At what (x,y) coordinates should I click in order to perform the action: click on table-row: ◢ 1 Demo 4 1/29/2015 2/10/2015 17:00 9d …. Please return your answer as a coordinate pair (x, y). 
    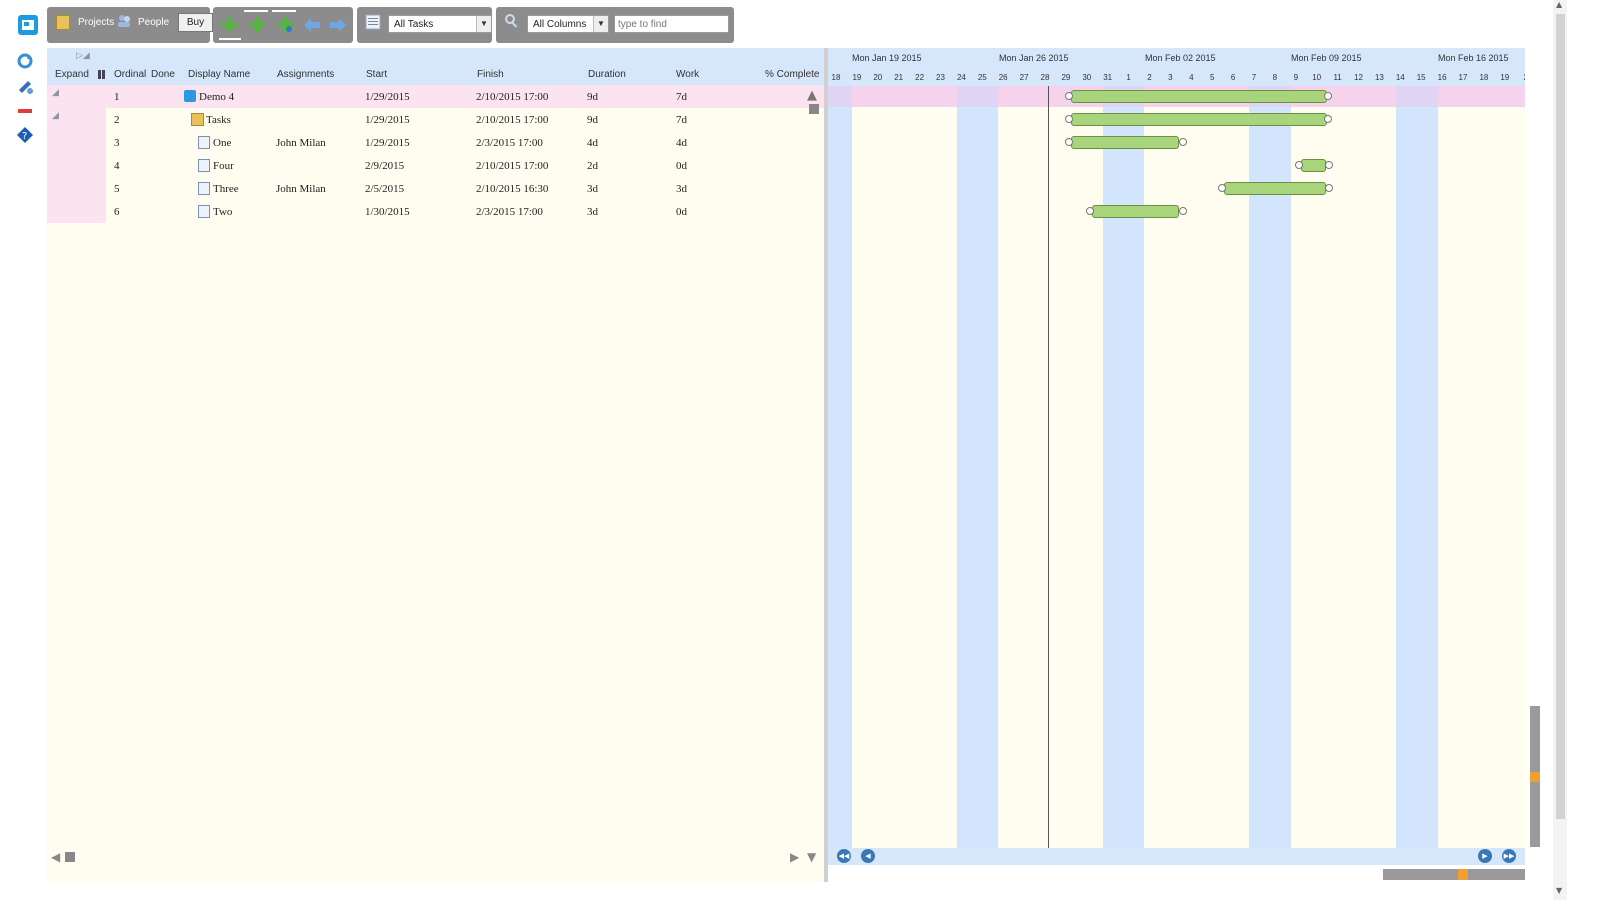
    Looking at the image, I should click on (435, 96).